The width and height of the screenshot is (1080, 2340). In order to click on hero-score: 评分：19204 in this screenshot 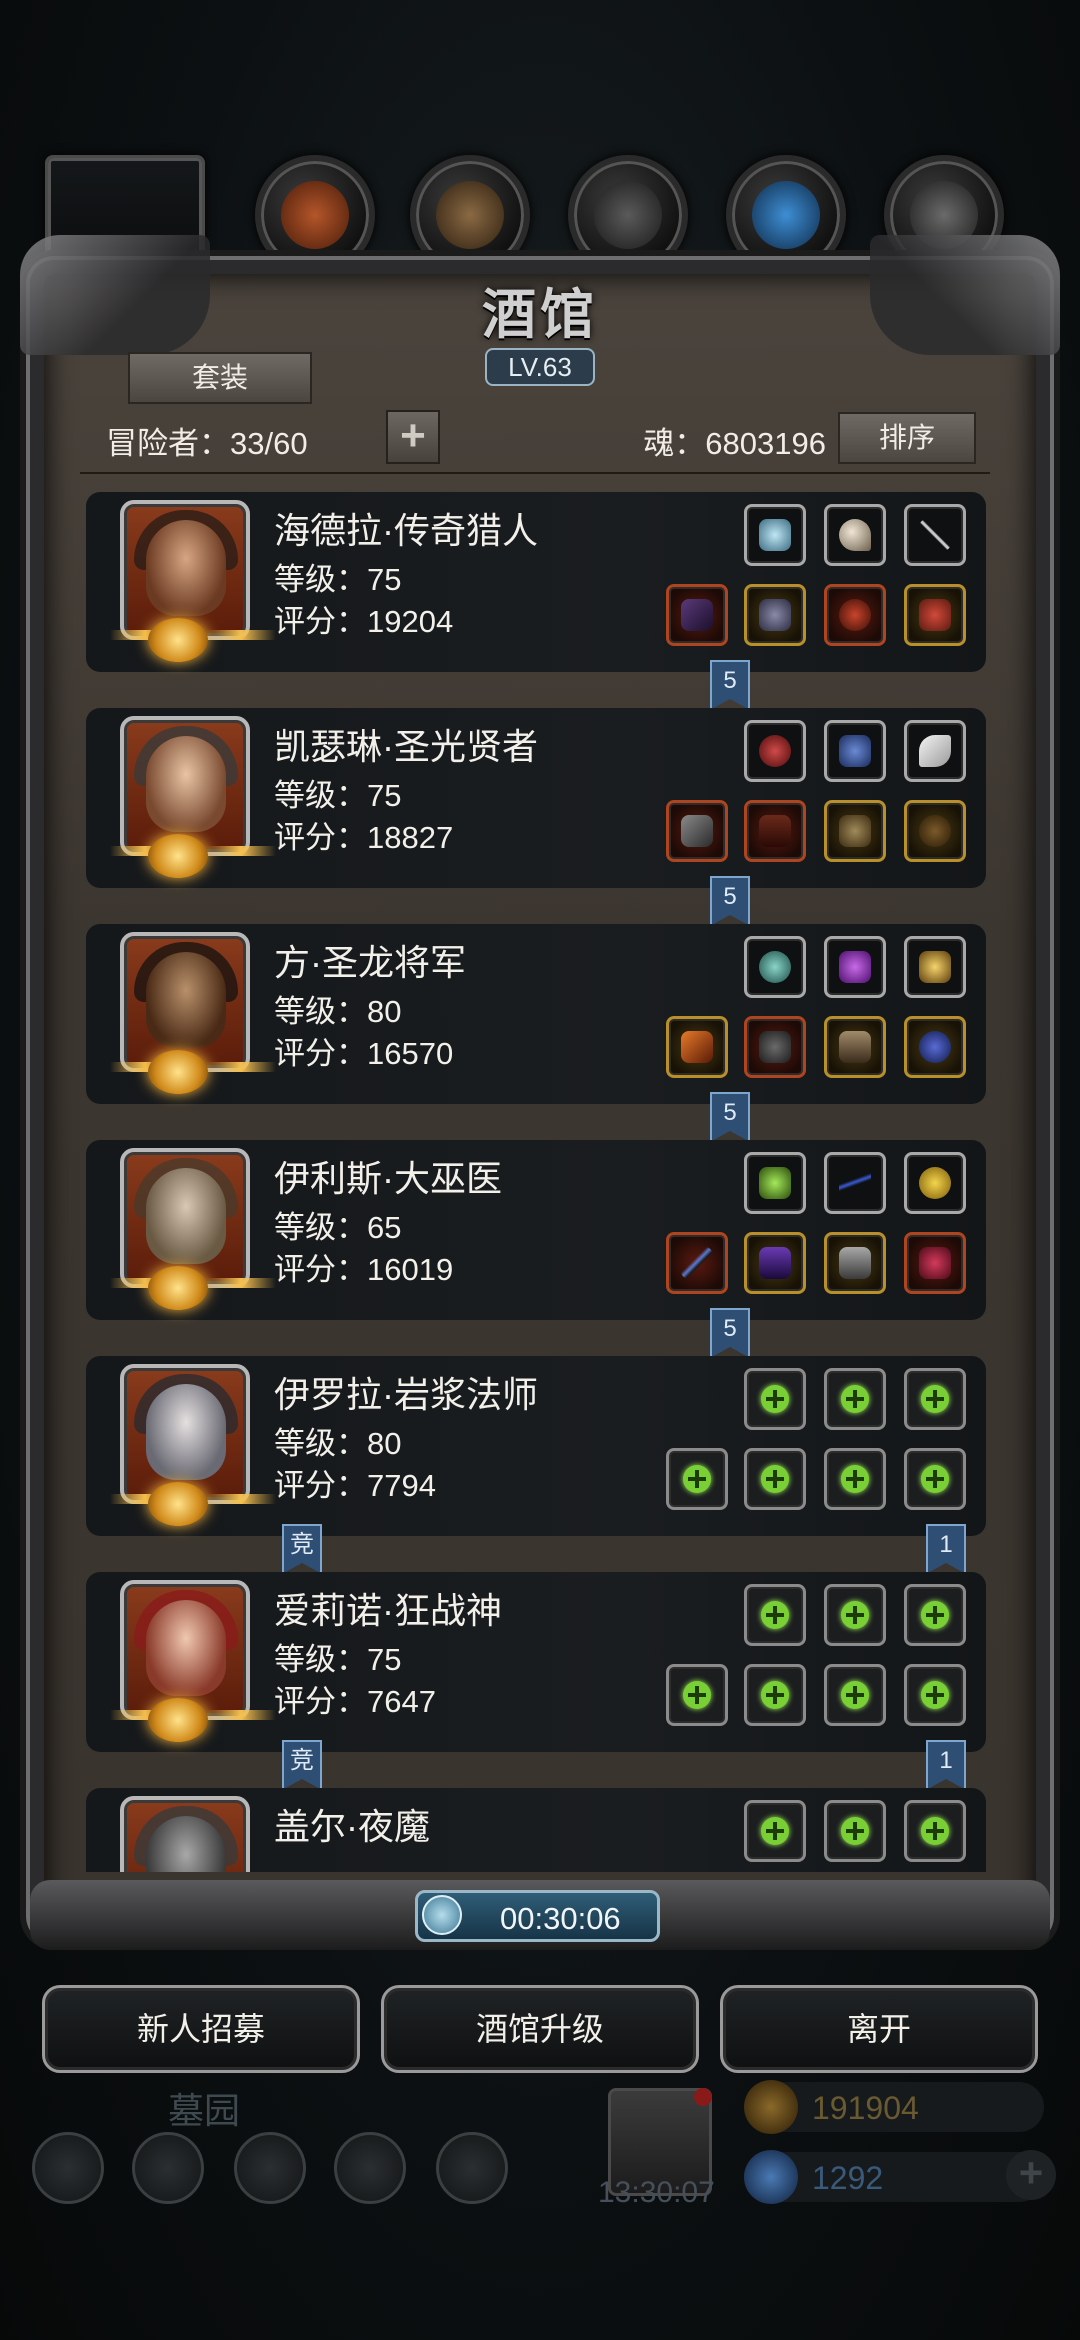, I will do `click(364, 621)`.